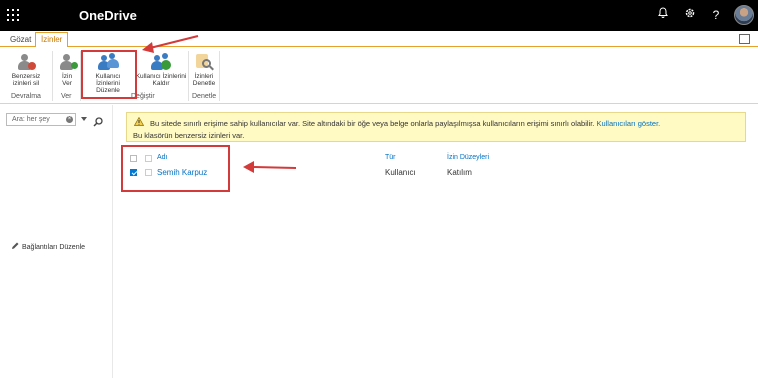  What do you see at coordinates (379, 15) in the screenshot?
I see `suite-bar: OneDrive ?` at bounding box center [379, 15].